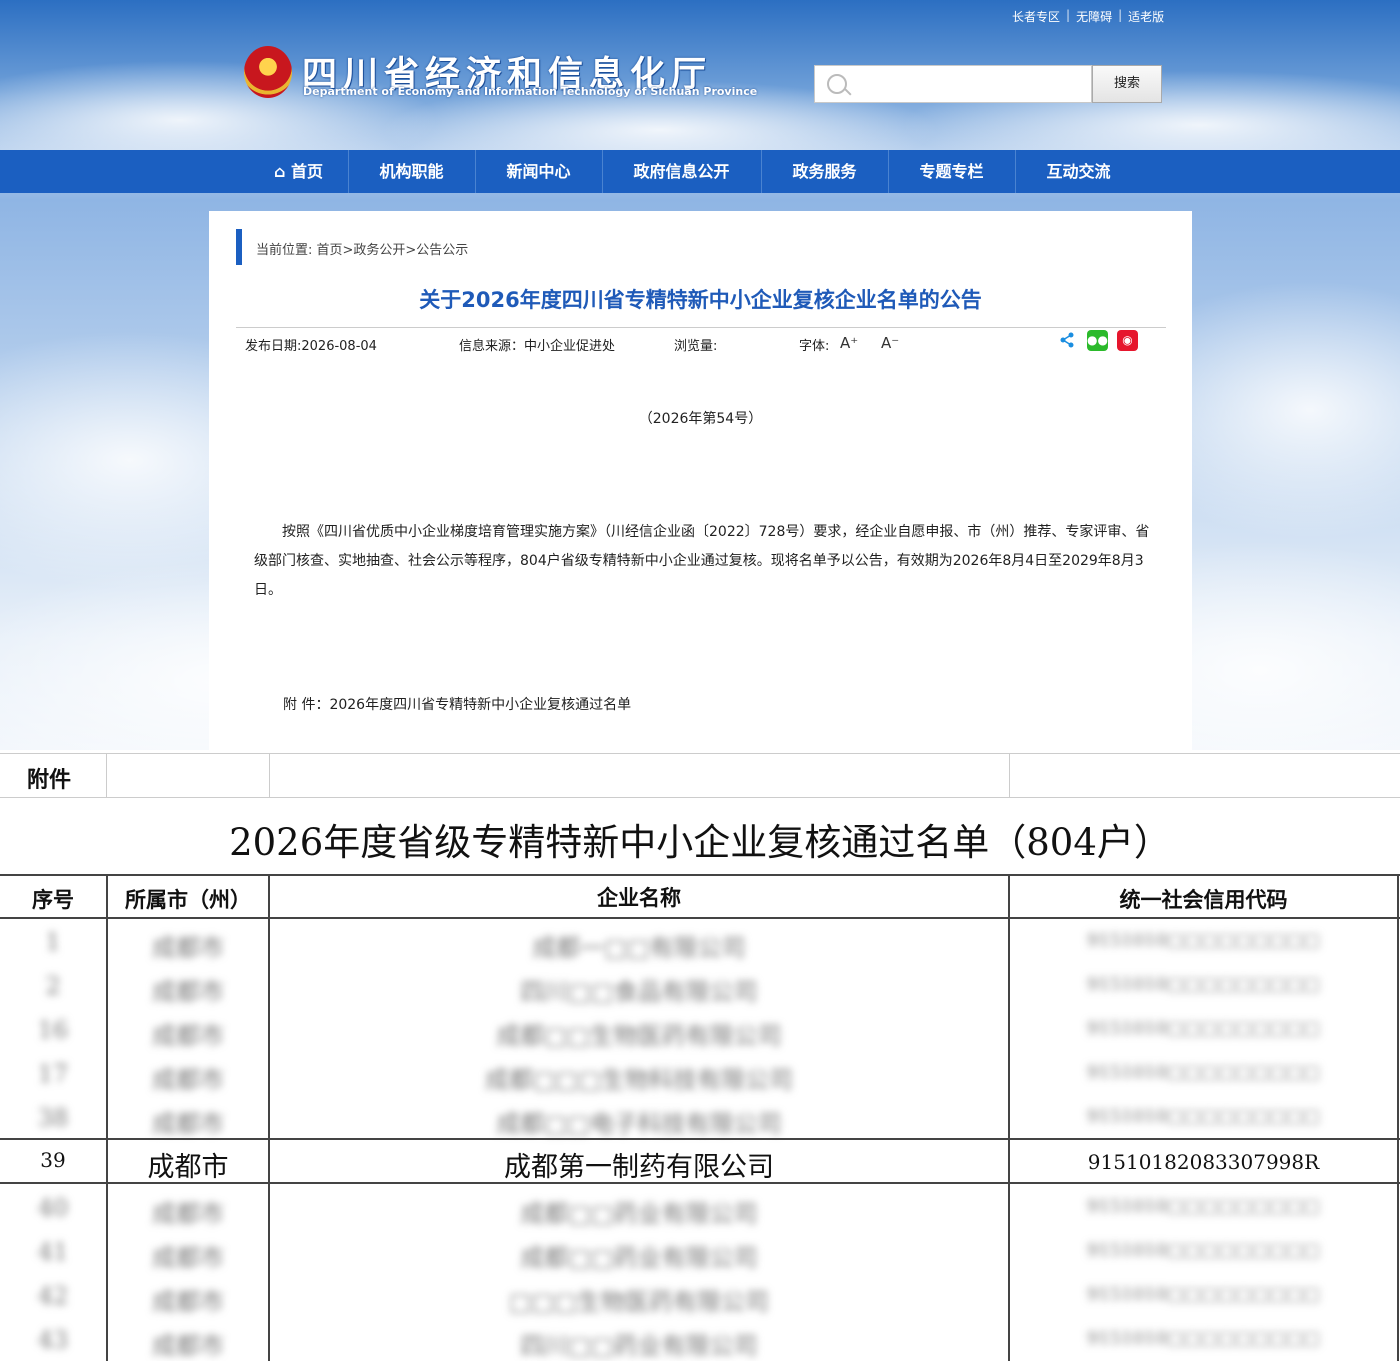 The width and height of the screenshot is (1400, 1361). What do you see at coordinates (53, 1208) in the screenshot?
I see `table-cell: 40` at bounding box center [53, 1208].